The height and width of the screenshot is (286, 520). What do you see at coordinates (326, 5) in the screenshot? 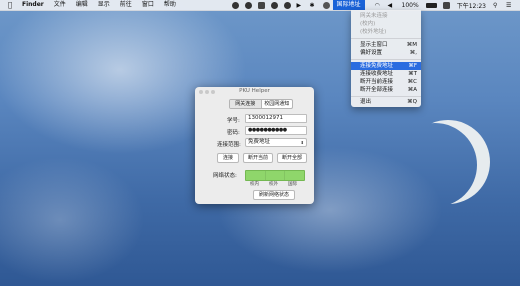
I see `user-icon` at bounding box center [326, 5].